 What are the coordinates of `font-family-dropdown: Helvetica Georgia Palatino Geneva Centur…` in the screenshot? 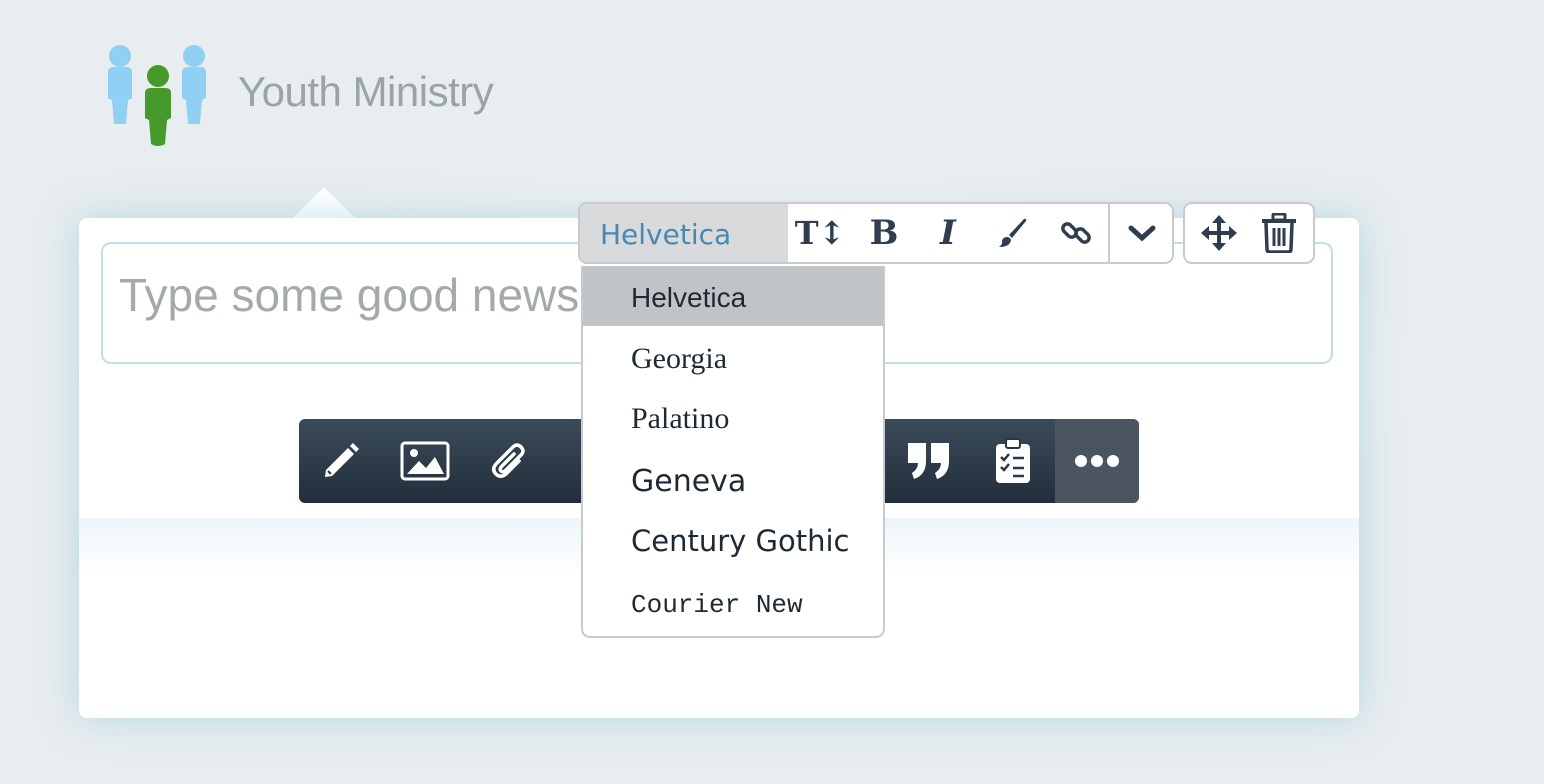 It's located at (733, 452).